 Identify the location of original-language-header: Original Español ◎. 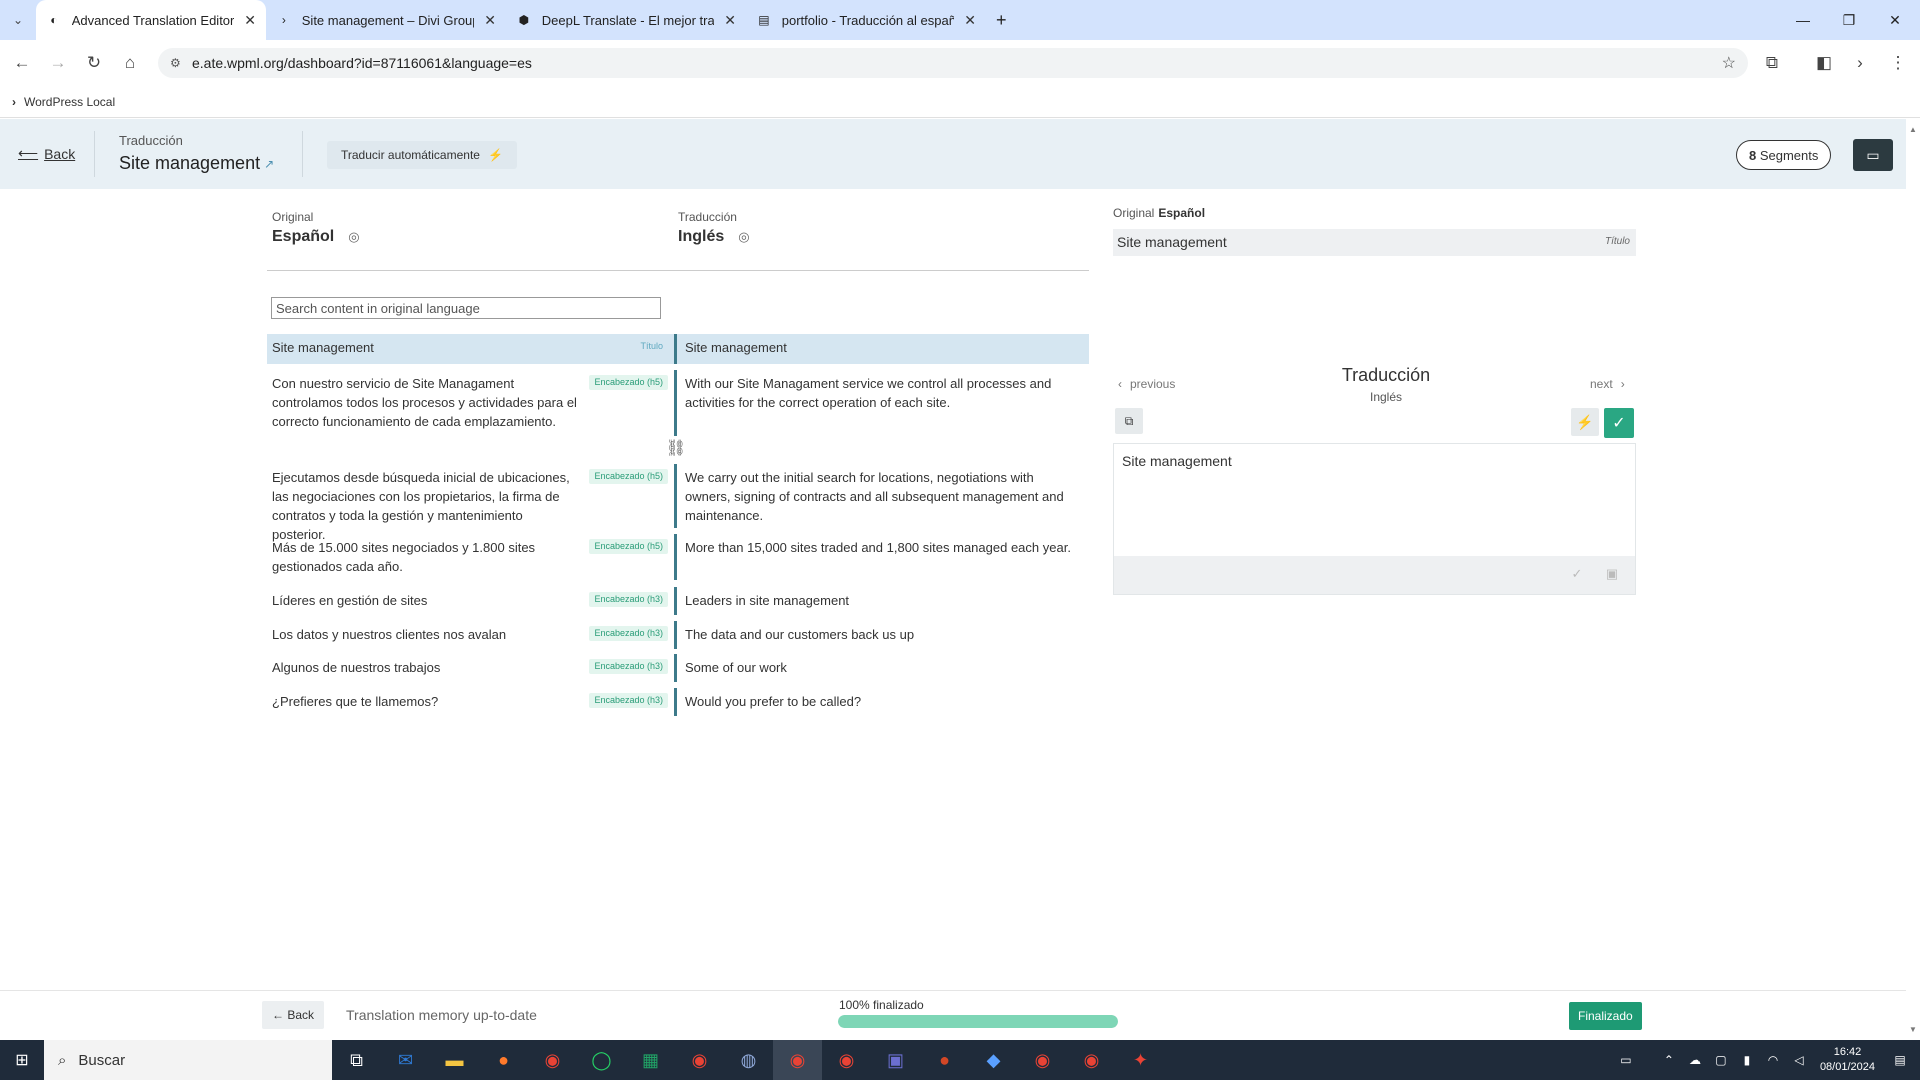
(316, 228).